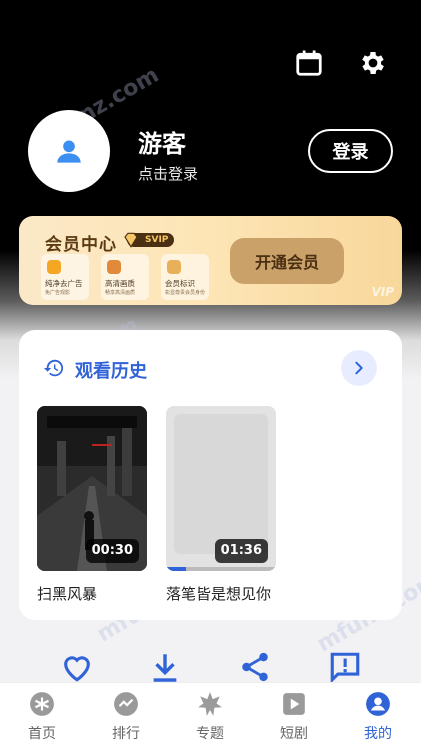 This screenshot has width=421, height=750. I want to click on perk-label: 会员标识, so click(180, 283).